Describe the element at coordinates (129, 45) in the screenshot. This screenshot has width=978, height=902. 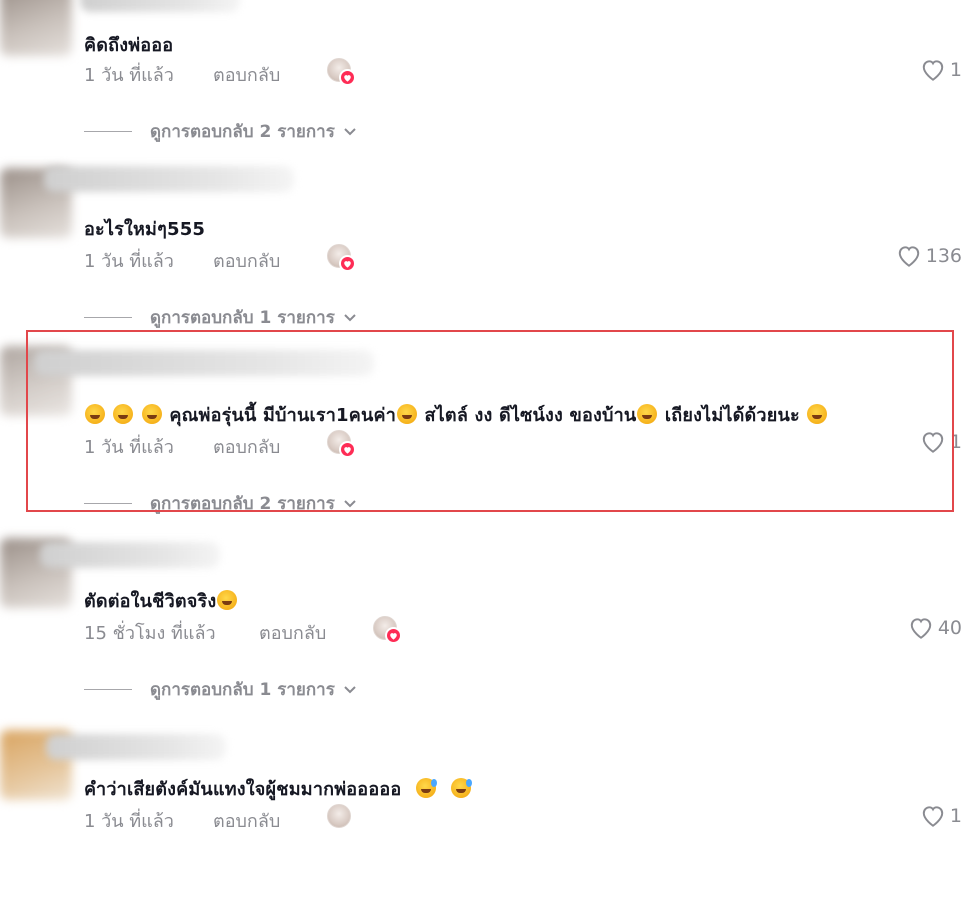
I see `comment-text: คิดถึงพ่อออ` at that location.